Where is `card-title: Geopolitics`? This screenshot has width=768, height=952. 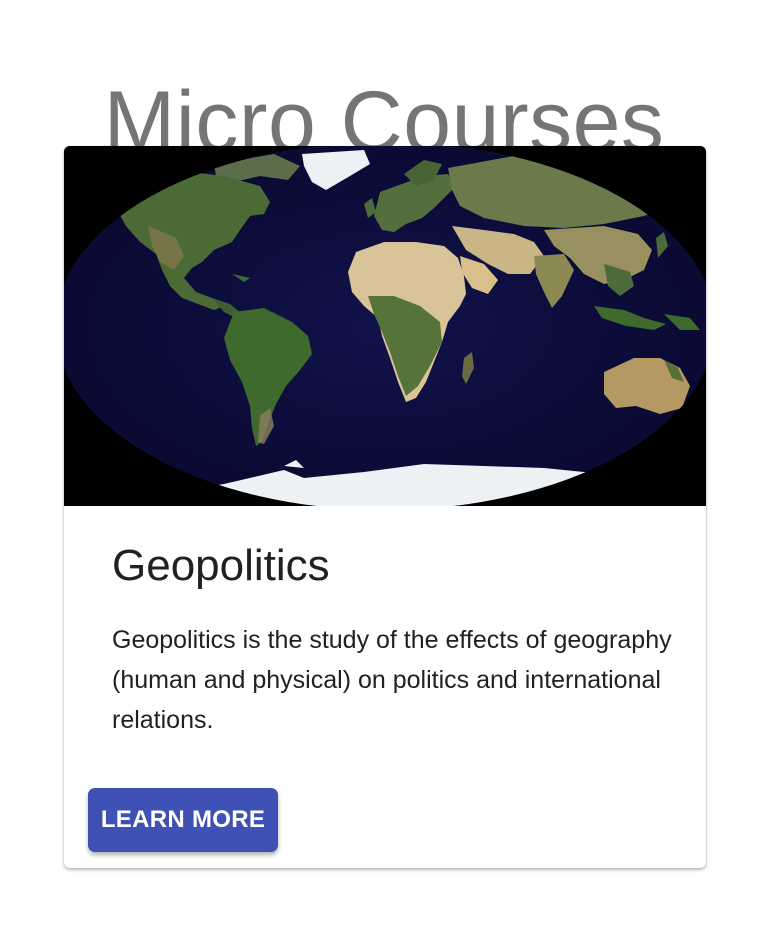
card-title: Geopolitics is located at coordinates (221, 565).